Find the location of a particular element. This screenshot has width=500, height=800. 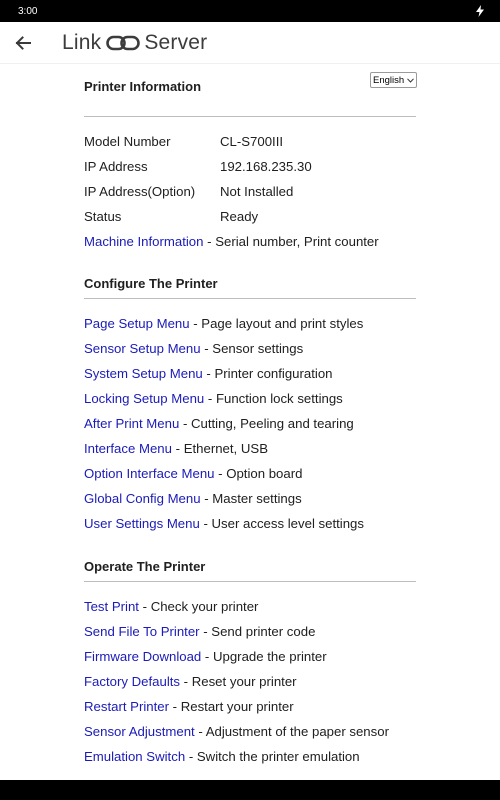

restart-printer-desc: - Restart your printer is located at coordinates (231, 706).